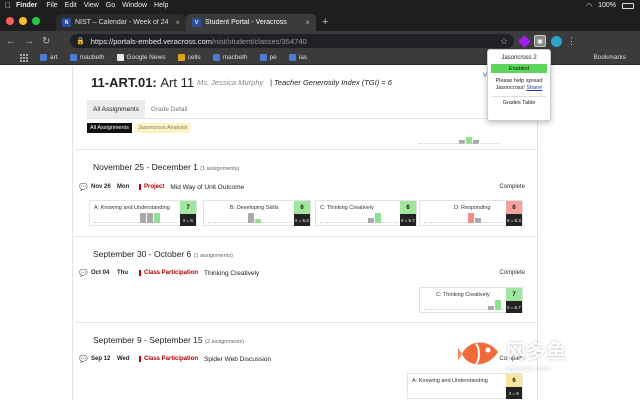 This screenshot has width=640, height=400. Describe the element at coordinates (36, 21) in the screenshot. I see `zoom-window-button` at that location.